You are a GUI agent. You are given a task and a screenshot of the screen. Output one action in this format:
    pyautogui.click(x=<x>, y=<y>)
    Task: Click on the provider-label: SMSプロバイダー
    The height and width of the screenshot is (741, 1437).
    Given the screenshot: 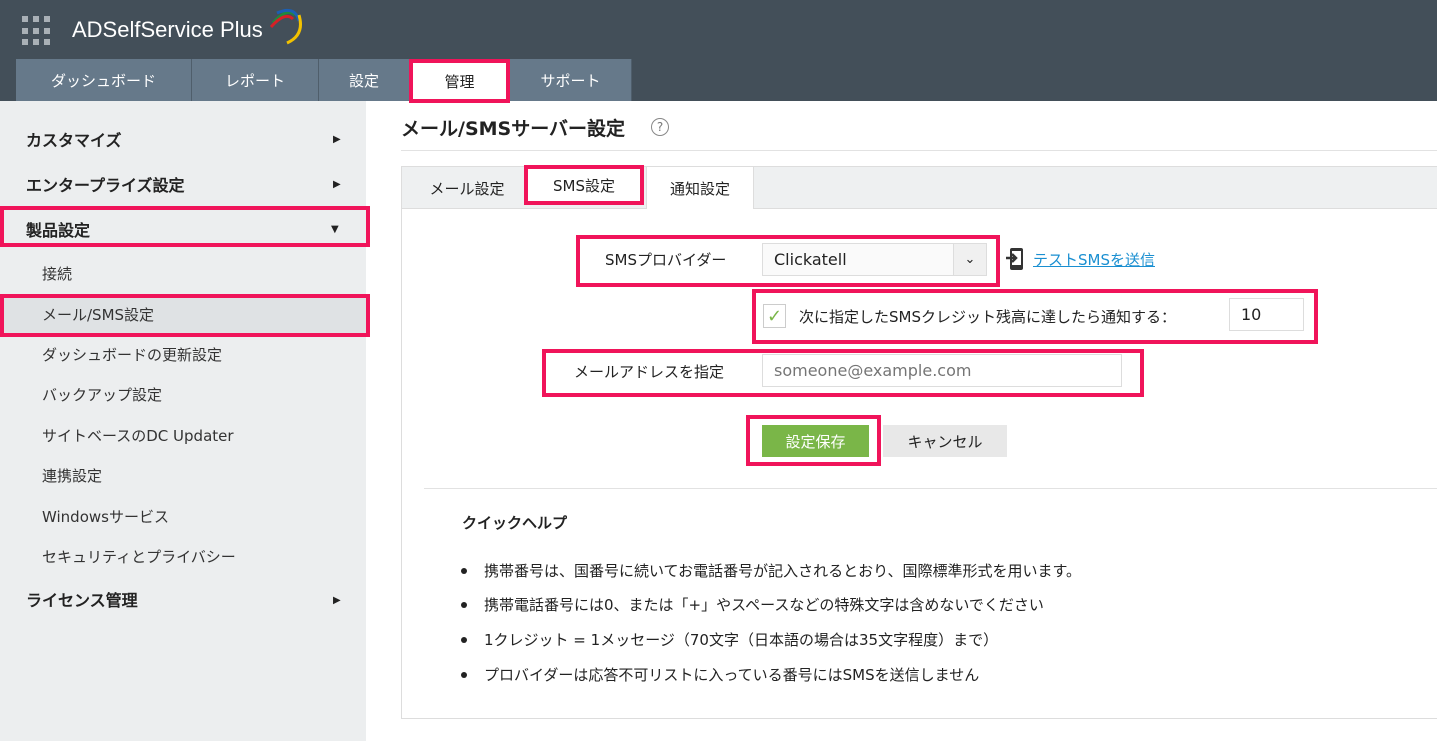 What is the action you would take?
    pyautogui.click(x=666, y=260)
    